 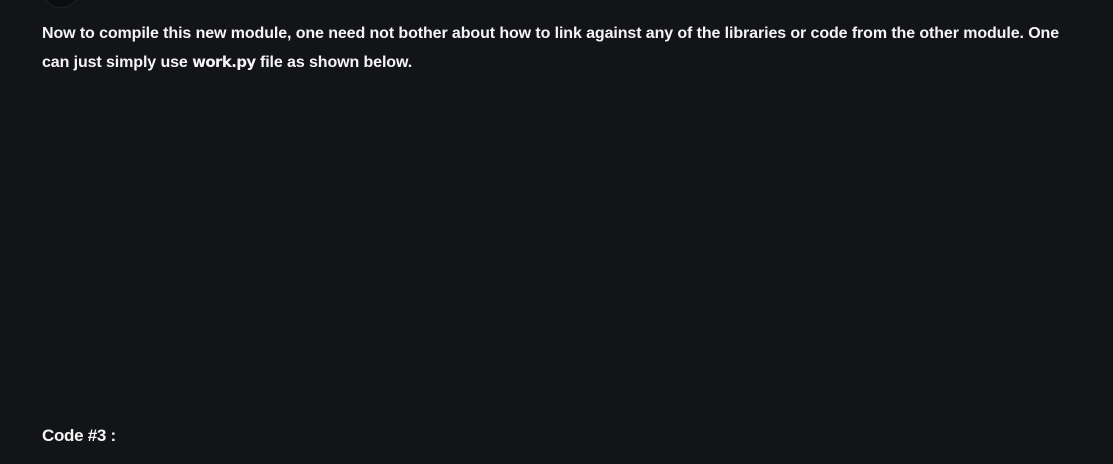 I want to click on code-heading: Code #3 :, so click(x=79, y=435).